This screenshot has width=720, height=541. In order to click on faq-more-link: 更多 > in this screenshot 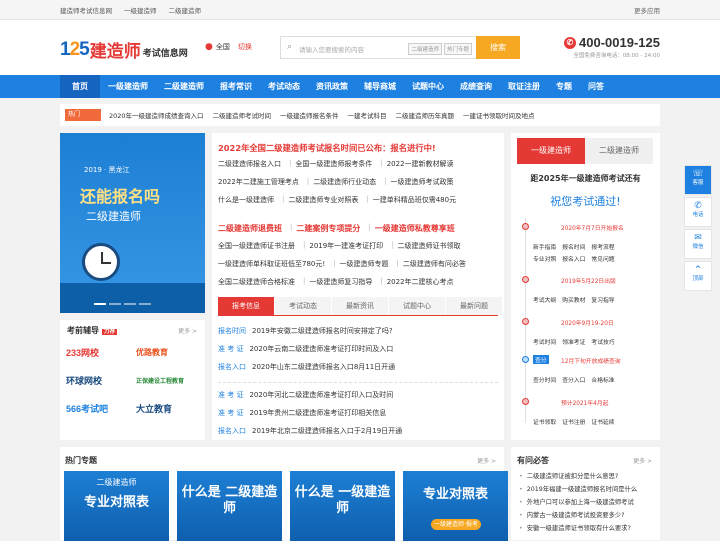, I will do `click(642, 460)`.